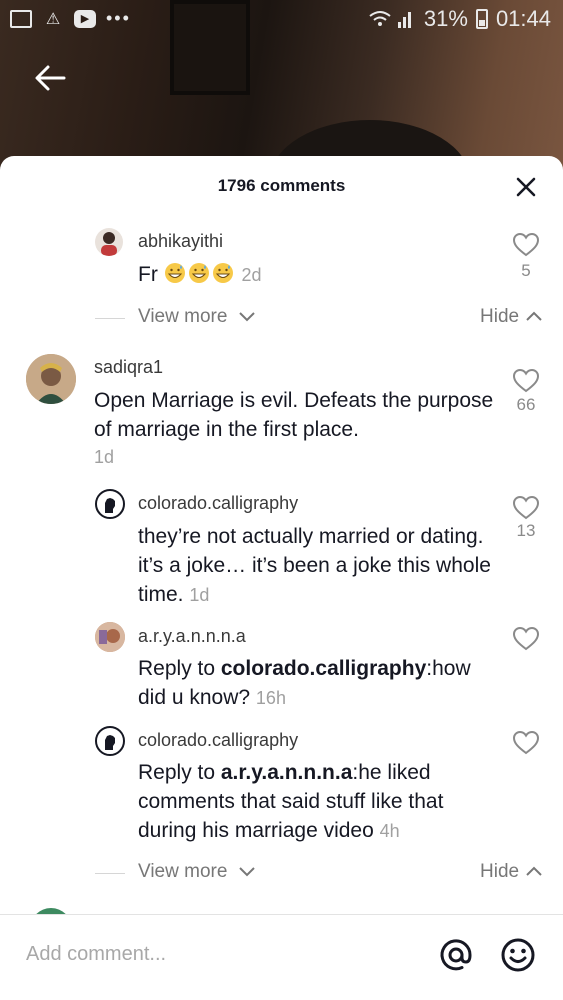  Describe the element at coordinates (456, 955) in the screenshot. I see `mention-at-icon` at that location.